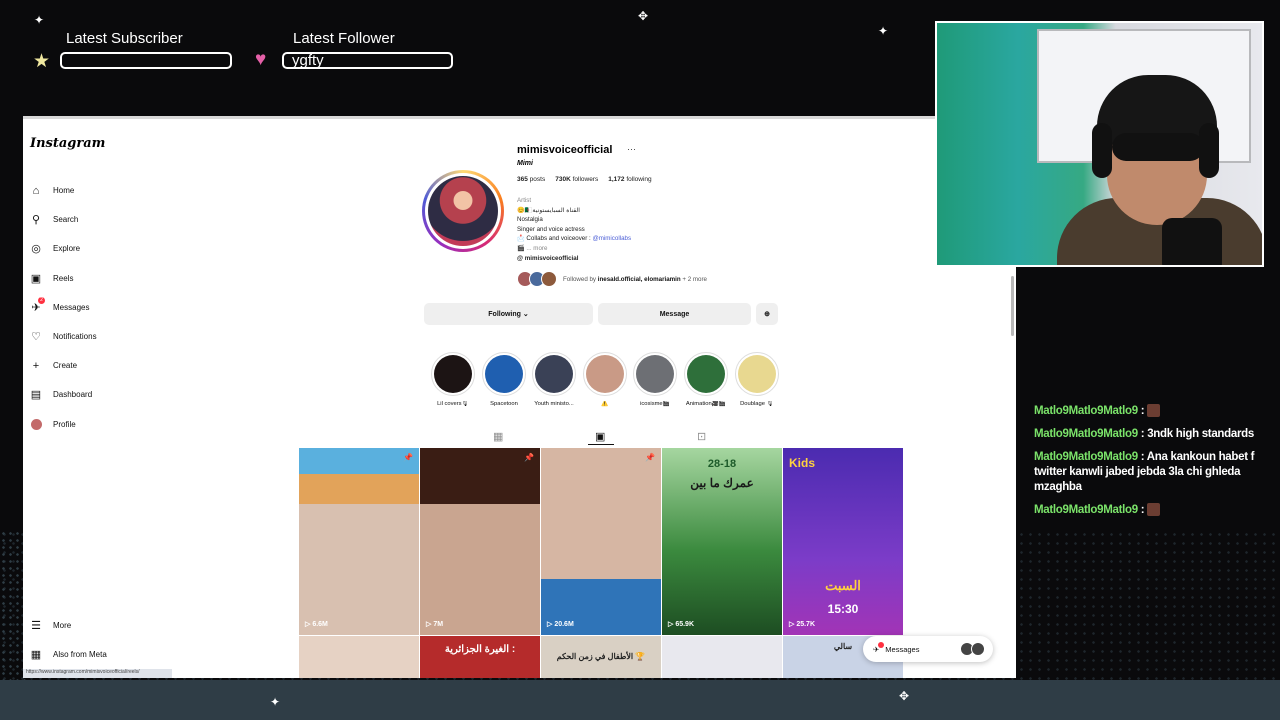 This screenshot has width=1280, height=720. I want to click on latest-follower-value: ygfty, so click(367, 60).